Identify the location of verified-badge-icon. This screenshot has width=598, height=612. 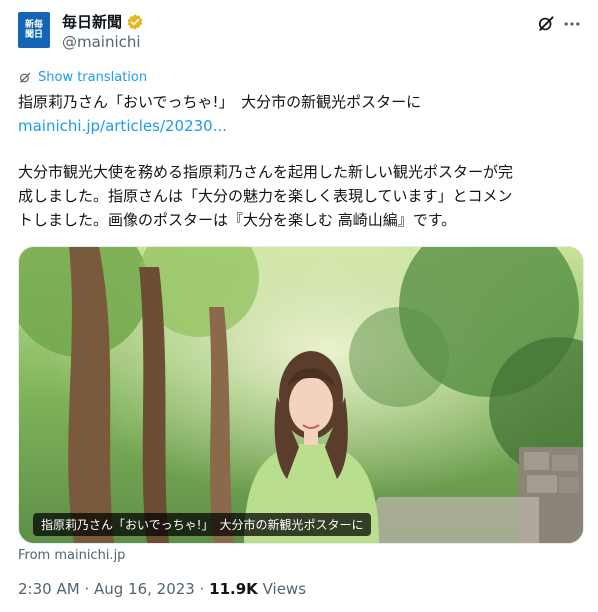
(135, 22).